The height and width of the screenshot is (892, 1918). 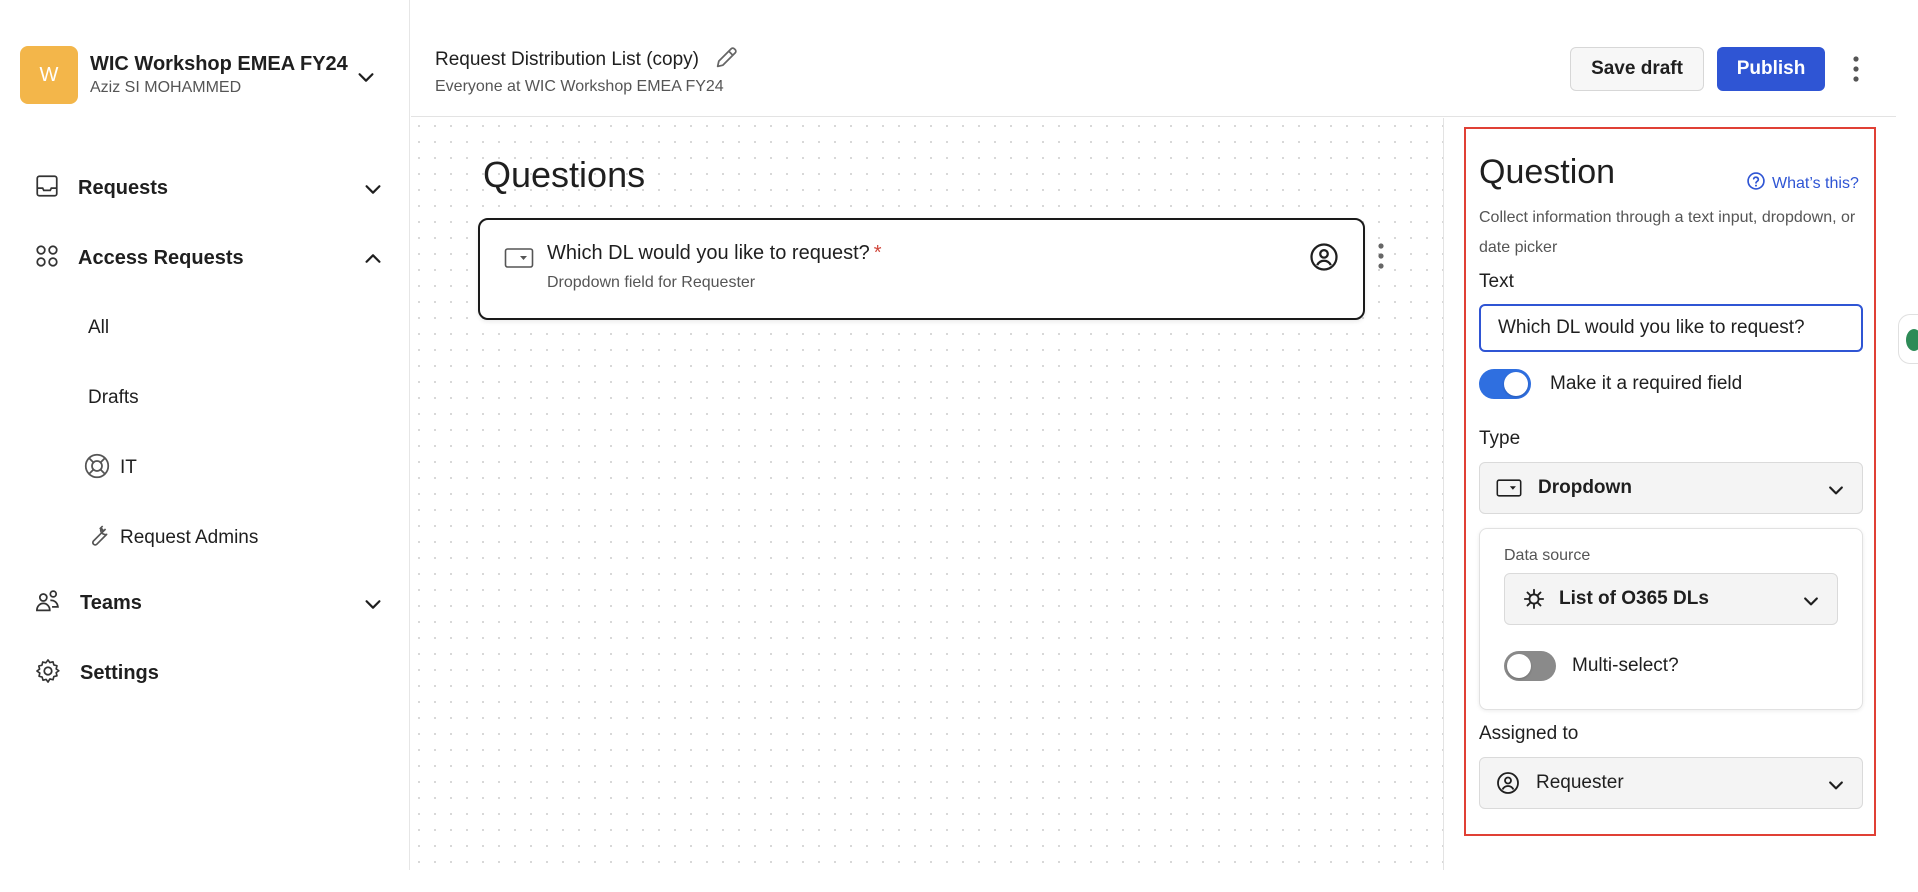 What do you see at coordinates (1496, 281) in the screenshot?
I see `text-label: Text` at bounding box center [1496, 281].